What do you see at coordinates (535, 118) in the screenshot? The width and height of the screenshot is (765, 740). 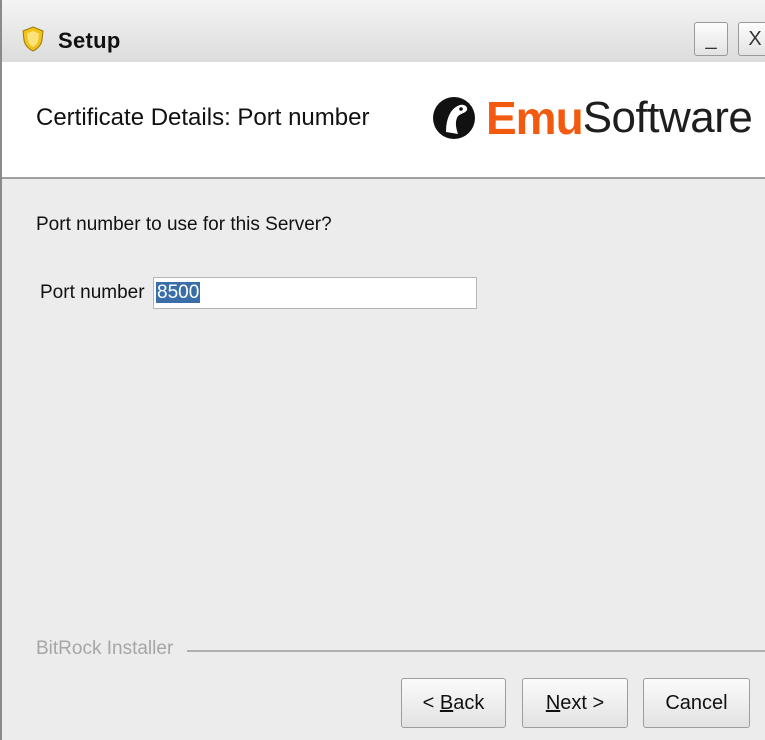 I see `logo-text-emu: Emu` at bounding box center [535, 118].